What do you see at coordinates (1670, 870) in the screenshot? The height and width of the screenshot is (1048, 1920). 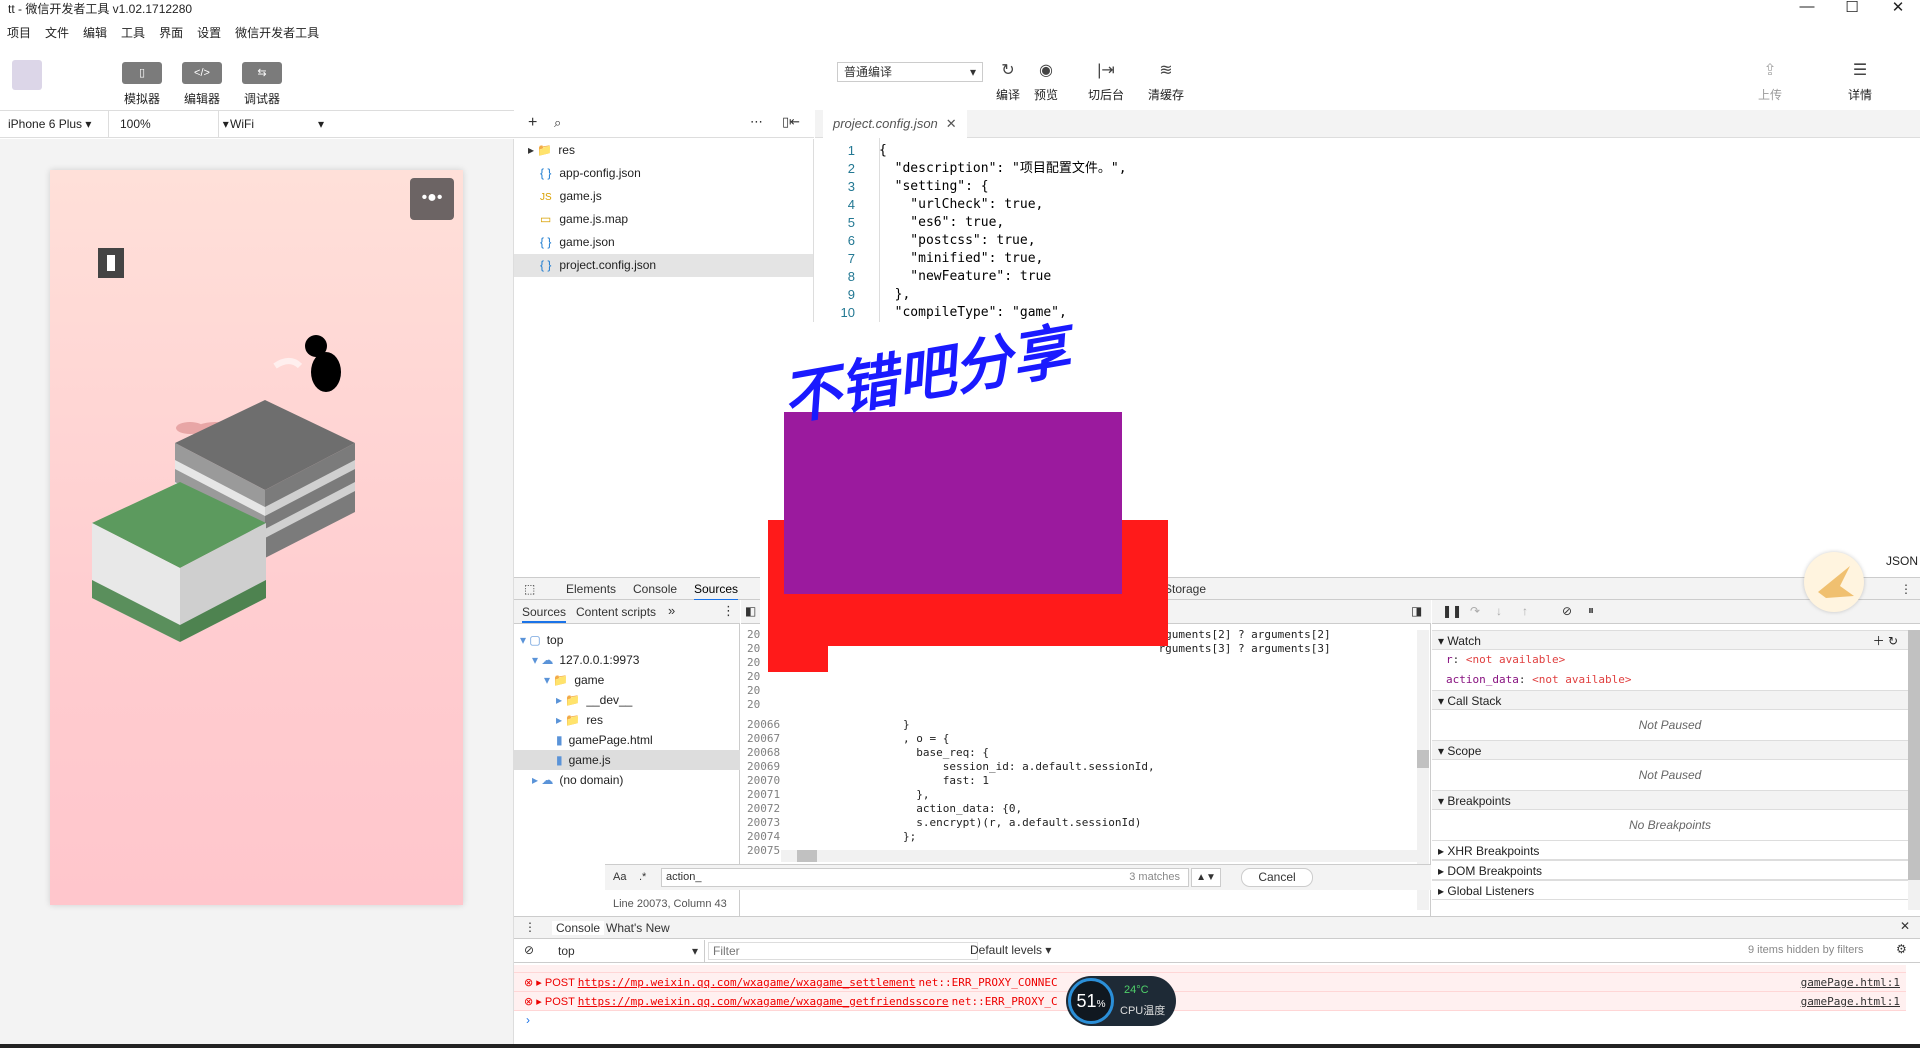 I see `dom-breakpoints-header: ▸ DOM Breakpoints` at bounding box center [1670, 870].